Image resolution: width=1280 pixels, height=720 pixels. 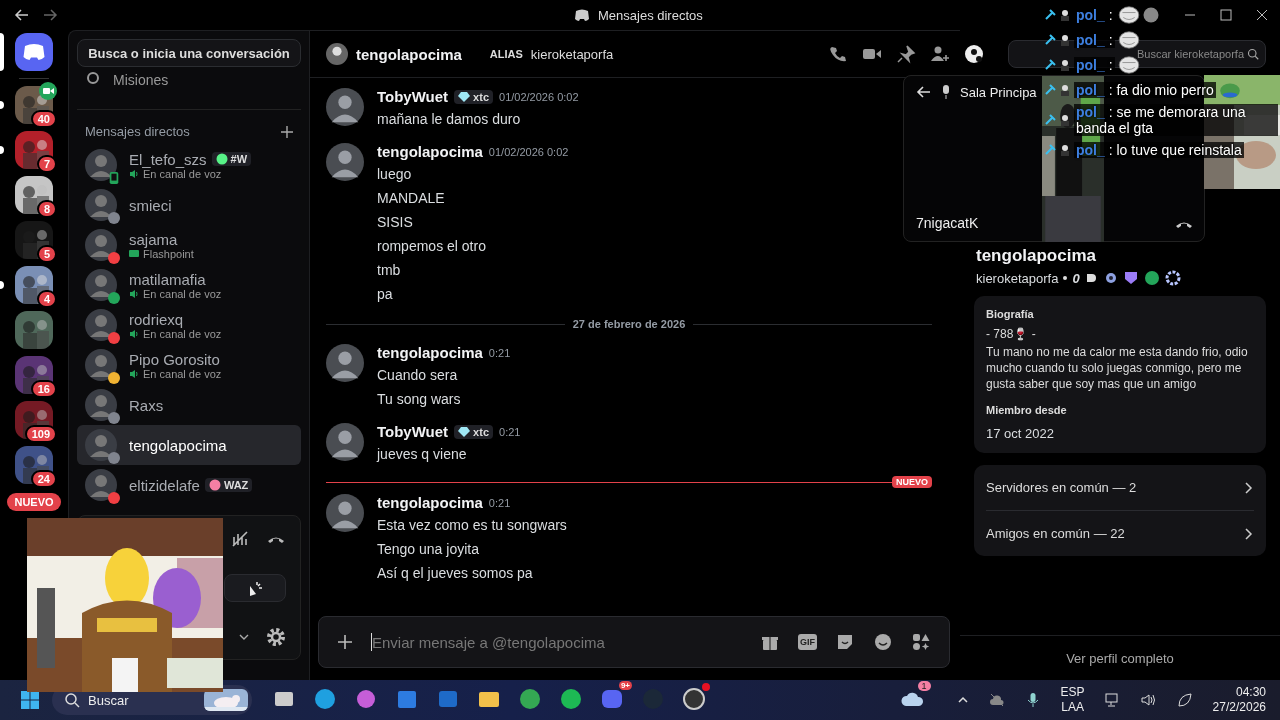 I want to click on home-button, so click(x=34, y=52).